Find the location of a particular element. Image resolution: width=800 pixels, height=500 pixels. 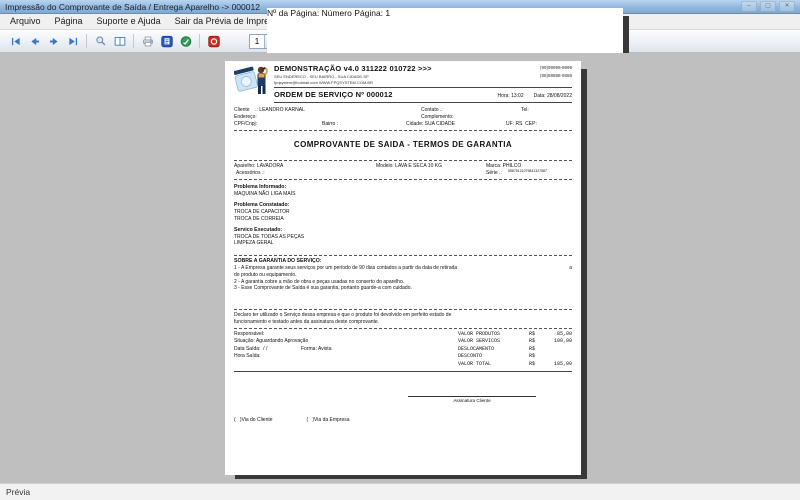

client-address-label: Endereço: is located at coordinates (245, 117).